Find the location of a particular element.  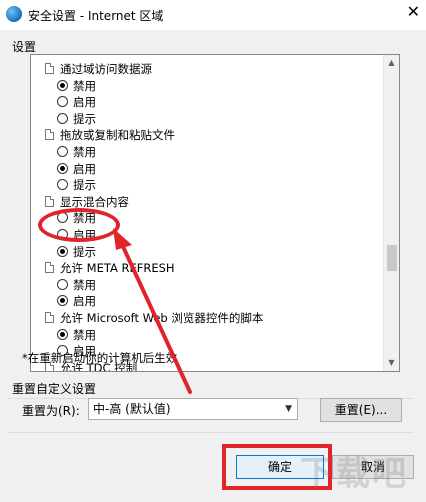

tree-group-heading: 允许 META REFRESH is located at coordinates (110, 268).